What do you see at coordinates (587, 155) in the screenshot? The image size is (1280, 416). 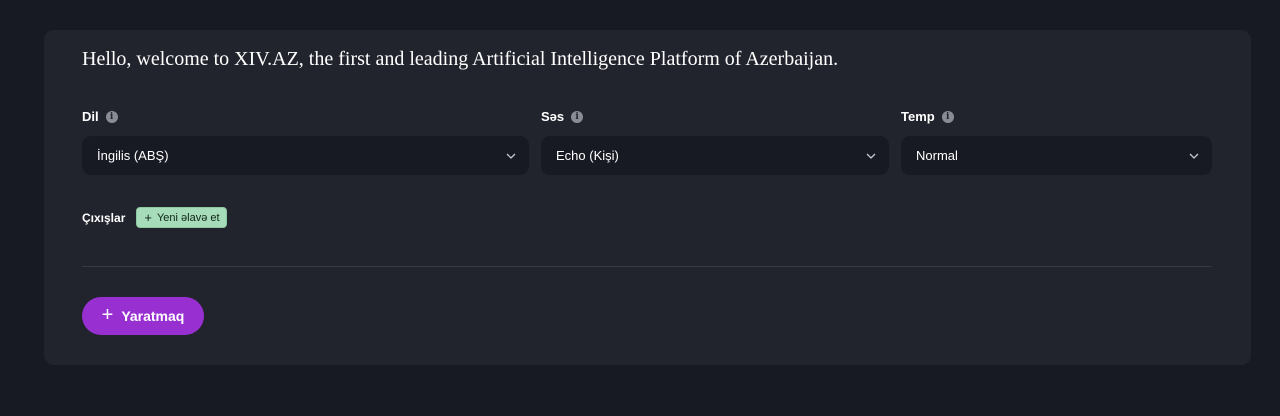 I see `voice-value: Echo (Kişi)` at bounding box center [587, 155].